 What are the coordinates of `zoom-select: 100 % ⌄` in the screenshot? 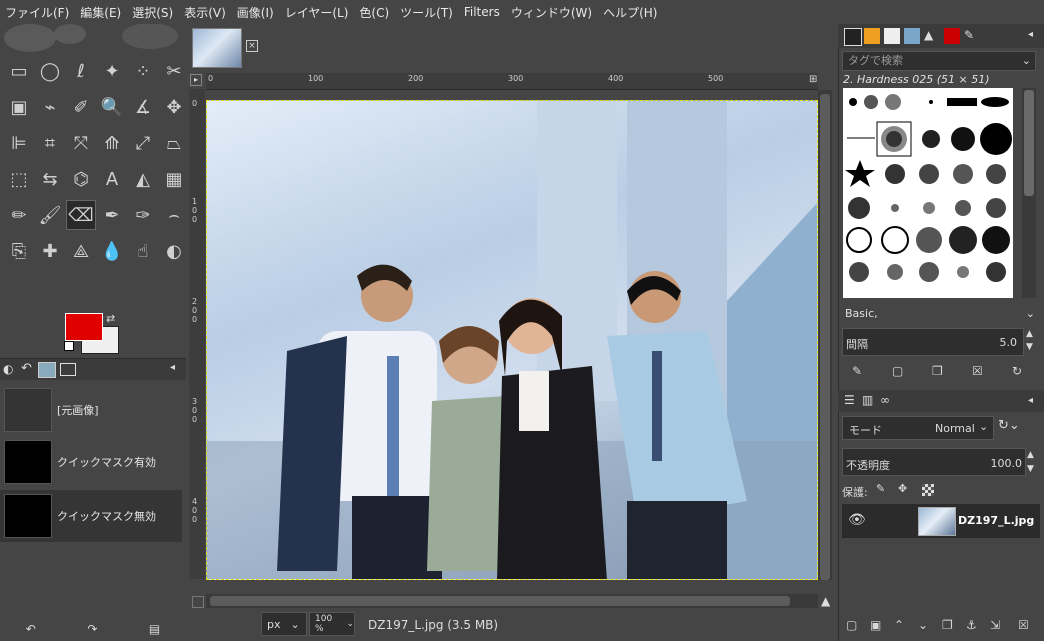 It's located at (332, 624).